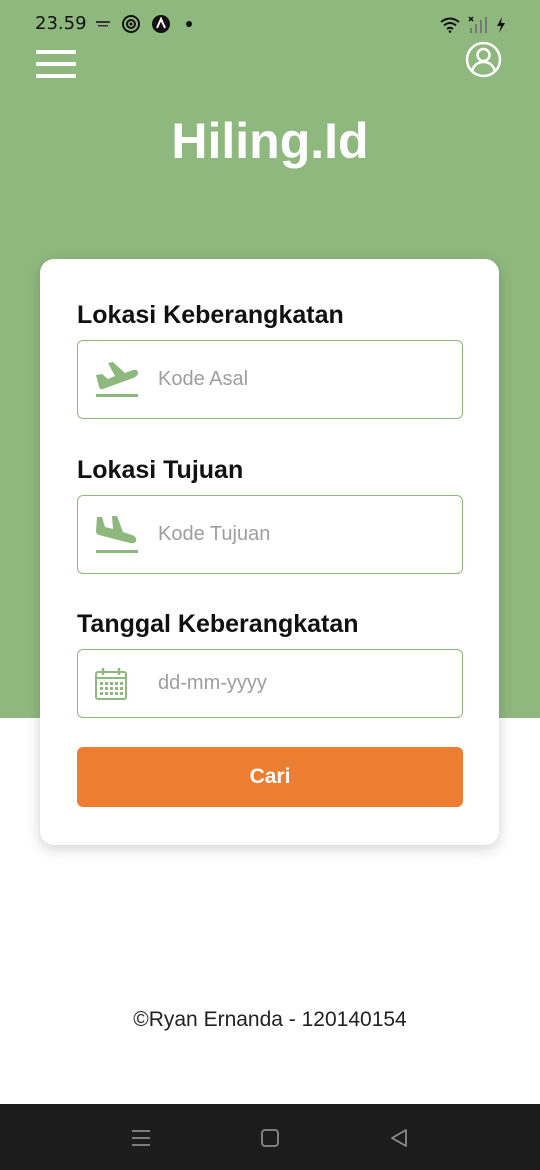  What do you see at coordinates (61, 23) in the screenshot?
I see `status-time: 23.59` at bounding box center [61, 23].